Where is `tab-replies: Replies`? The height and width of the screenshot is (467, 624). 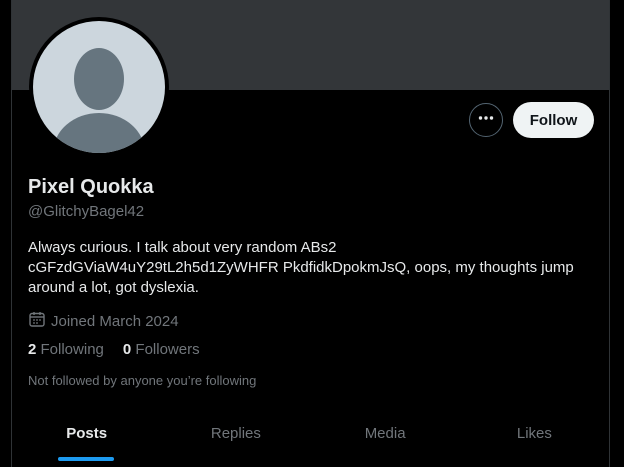
tab-replies: Replies is located at coordinates (235, 438).